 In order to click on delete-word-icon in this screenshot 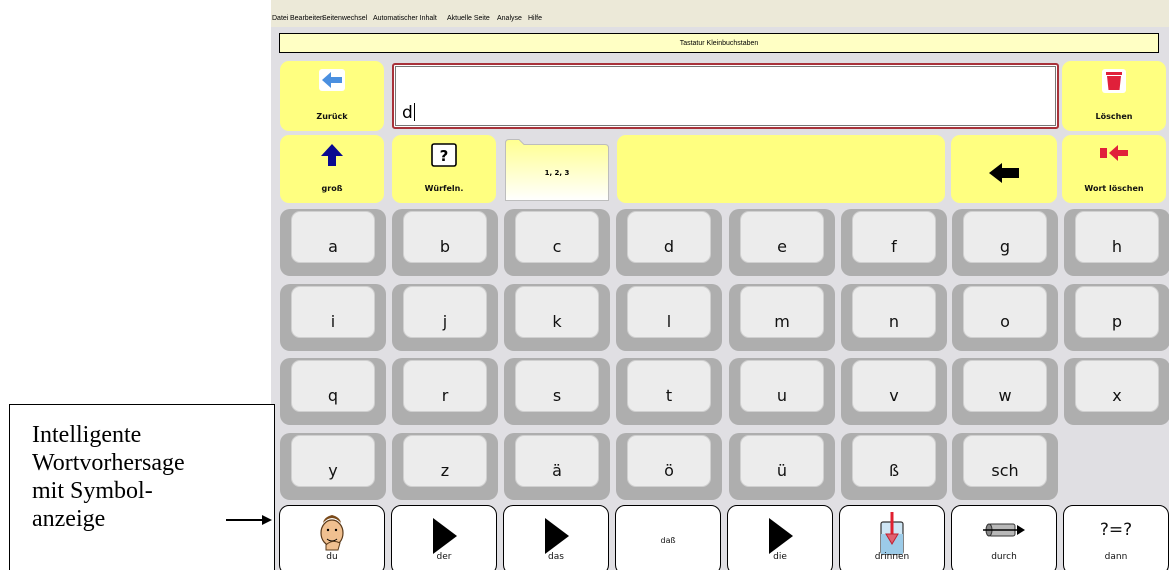, I will do `click(1114, 153)`.